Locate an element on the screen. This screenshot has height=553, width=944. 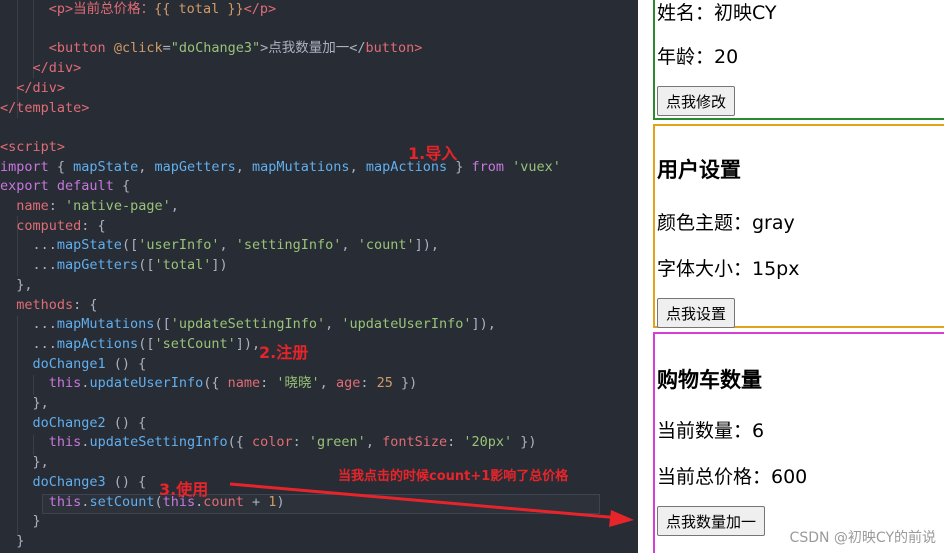
code-token: button> is located at coordinates (394, 48).